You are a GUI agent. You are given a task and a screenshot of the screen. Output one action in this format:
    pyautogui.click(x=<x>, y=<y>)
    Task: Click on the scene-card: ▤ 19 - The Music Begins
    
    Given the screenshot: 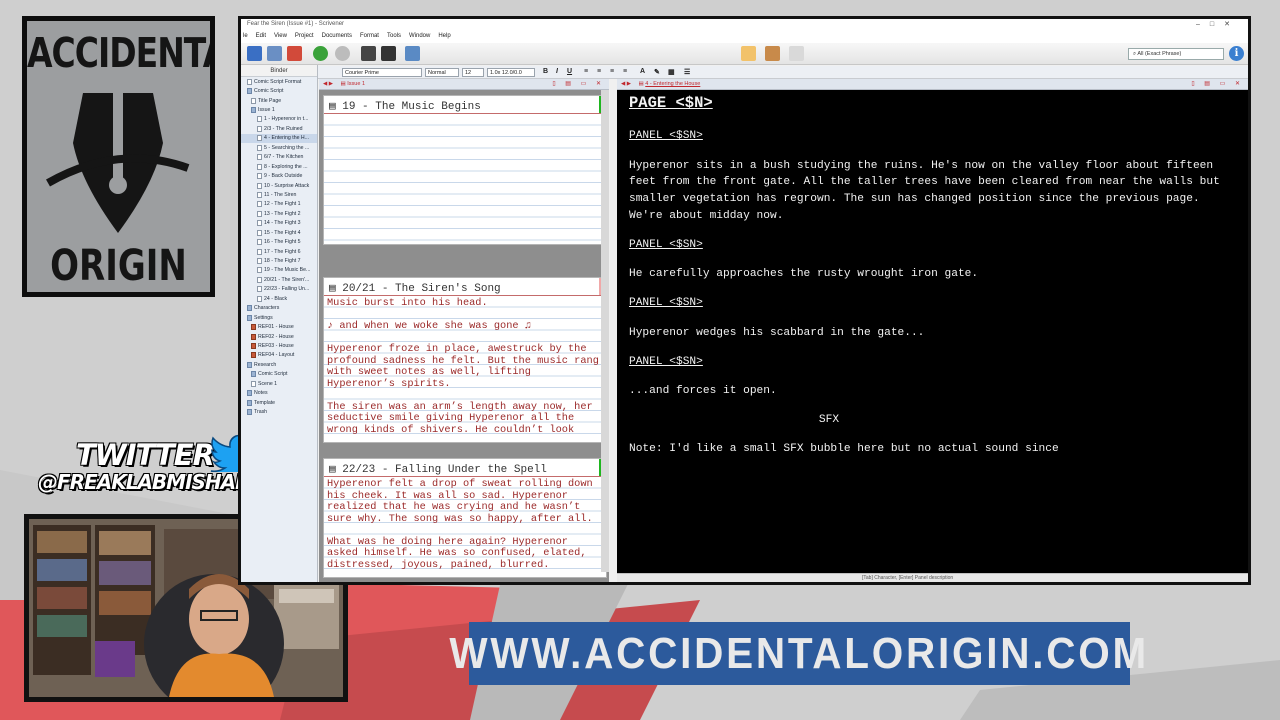 What is the action you would take?
    pyautogui.click(x=465, y=170)
    